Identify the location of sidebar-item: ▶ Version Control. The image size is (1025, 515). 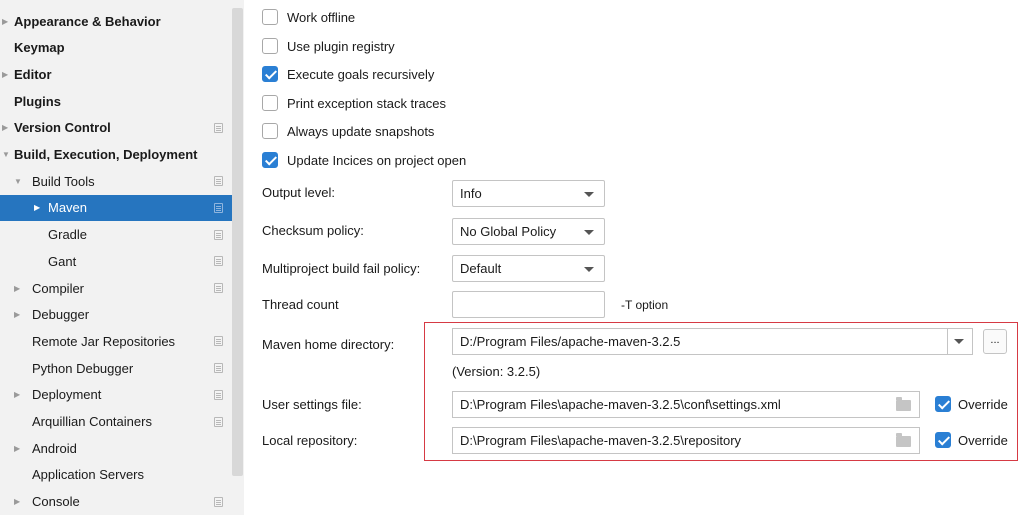
(116, 128).